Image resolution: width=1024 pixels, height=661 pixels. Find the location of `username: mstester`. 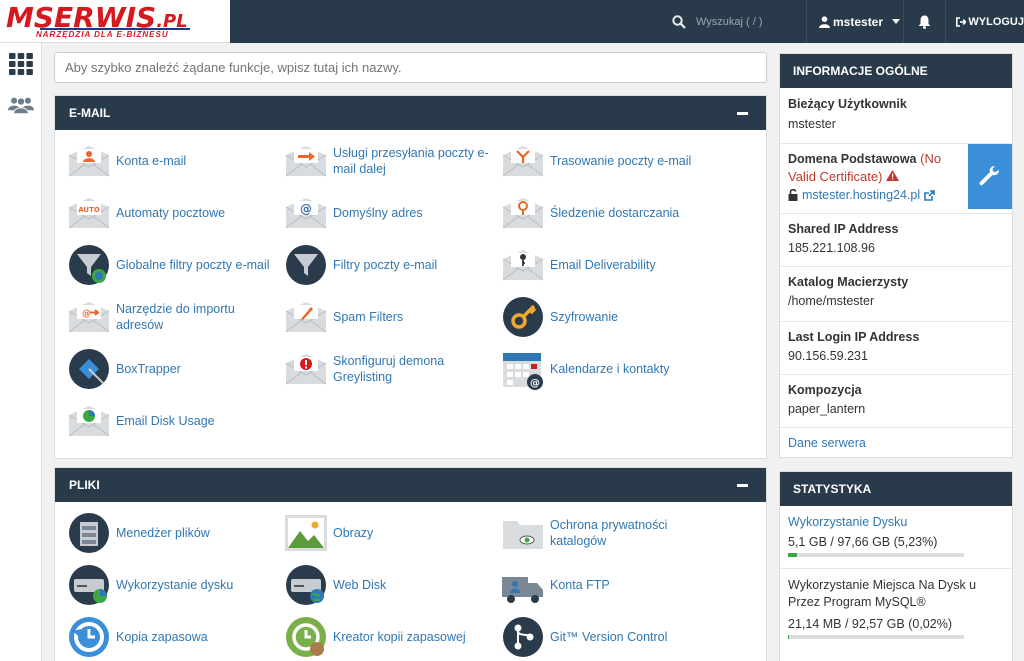

username: mstester is located at coordinates (858, 21).